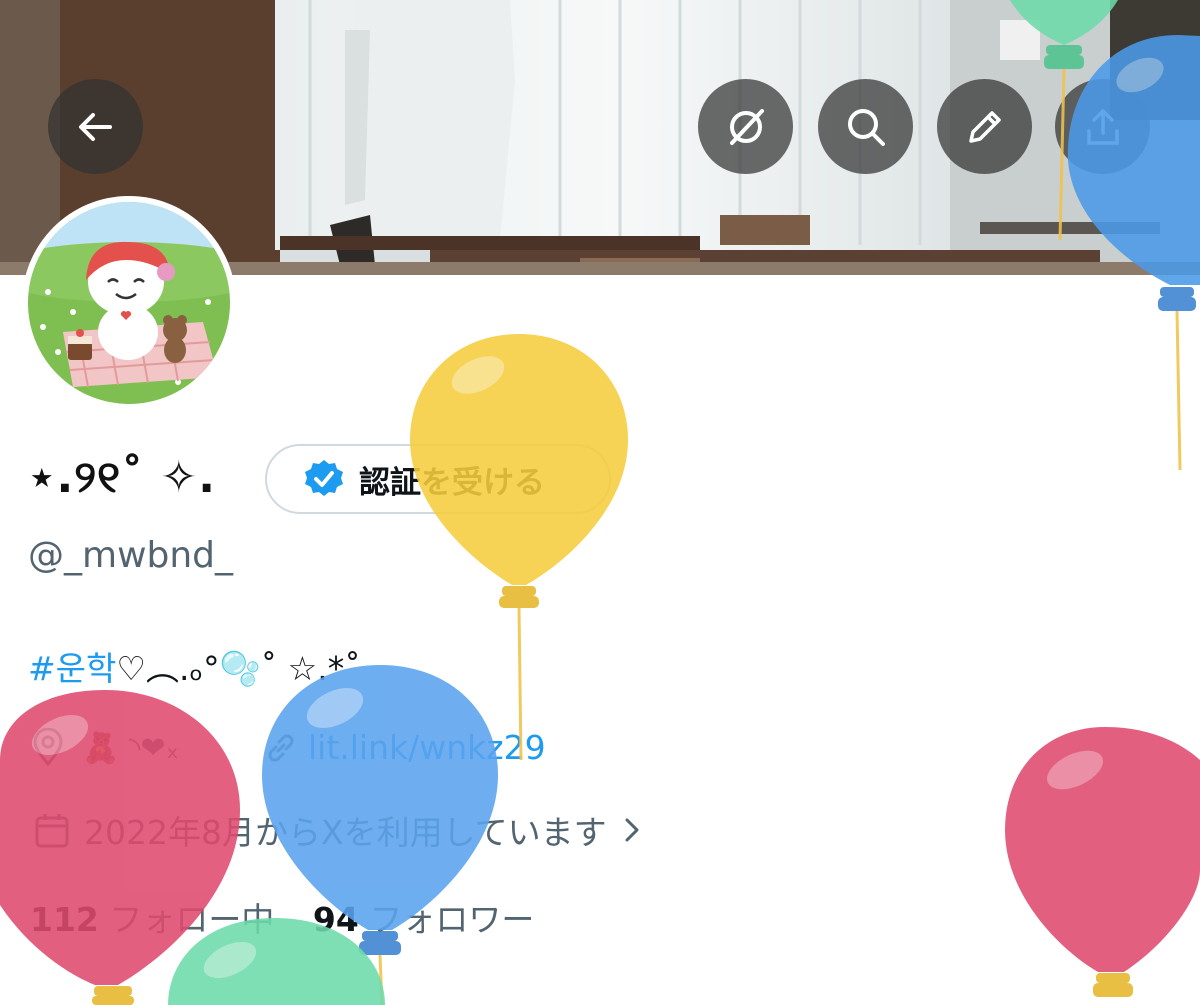 This screenshot has height=1005, width=1200. I want to click on avatar-image, so click(129, 303).